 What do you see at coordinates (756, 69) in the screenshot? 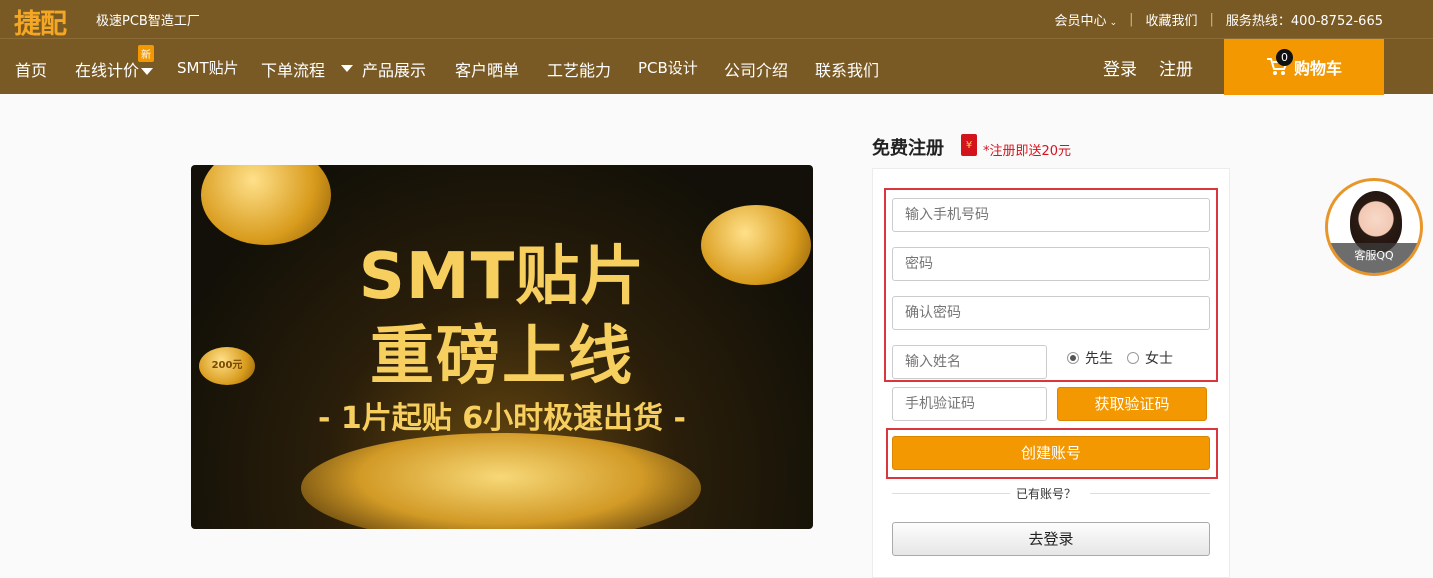
I see `nav-about: 公司介绍` at bounding box center [756, 69].